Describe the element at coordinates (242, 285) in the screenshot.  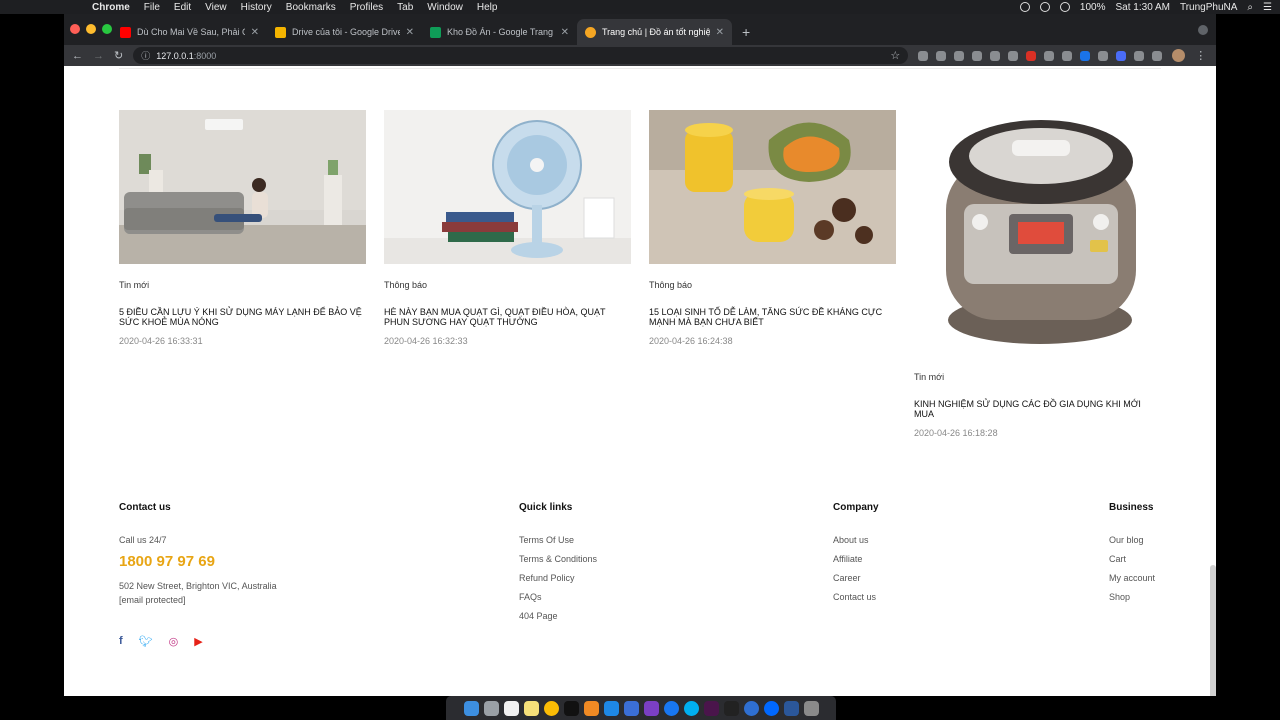
I see `news-category: Tin mới` at that location.